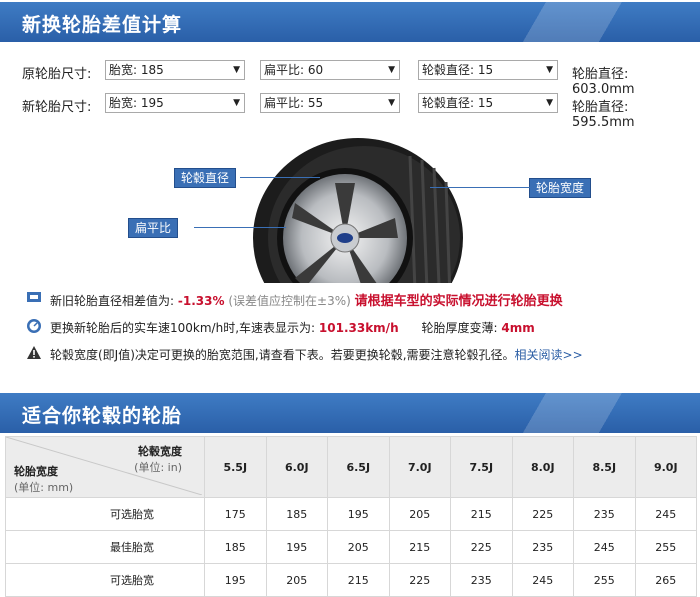 This screenshot has width=700, height=597. I want to click on original-ratio-value: 扁平比: 60, so click(294, 70).